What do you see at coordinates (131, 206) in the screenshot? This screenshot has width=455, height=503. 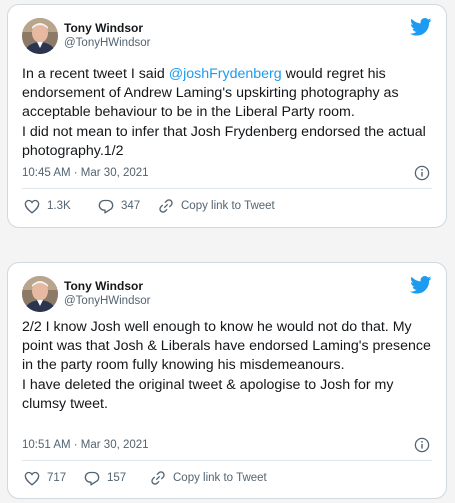 I see `reply-count: 347` at bounding box center [131, 206].